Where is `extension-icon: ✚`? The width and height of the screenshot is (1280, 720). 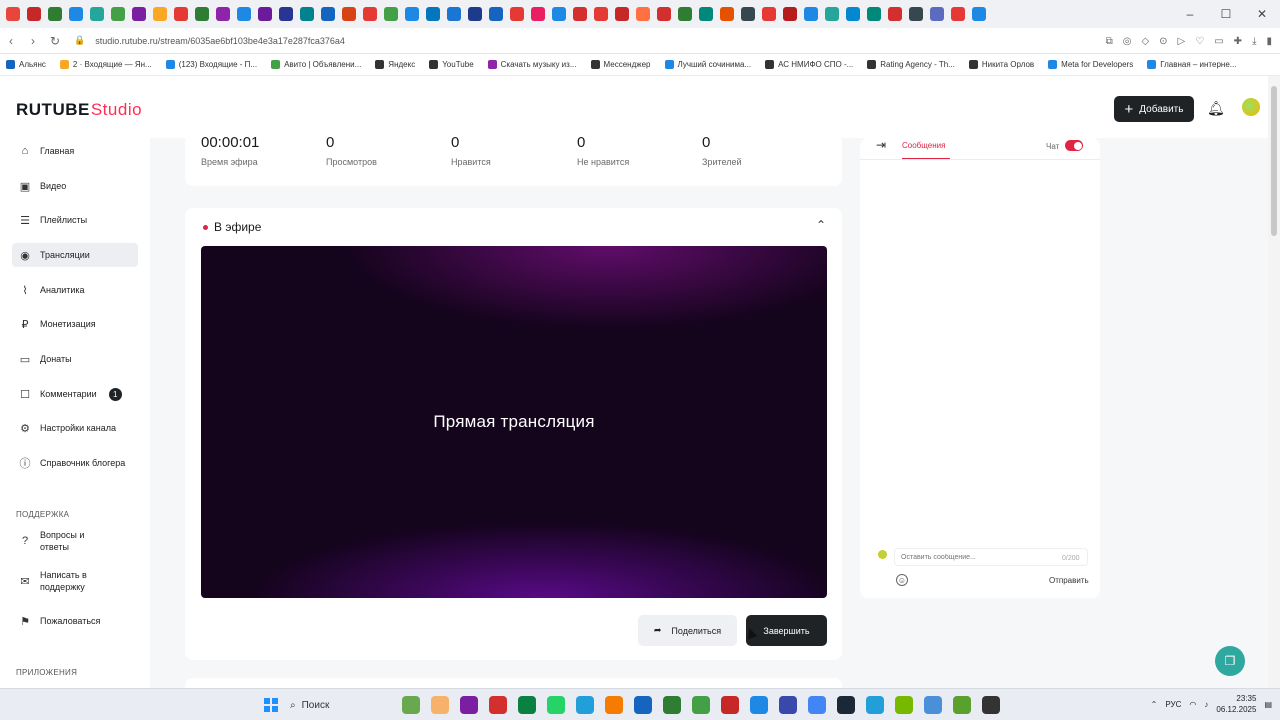 extension-icon: ✚ is located at coordinates (1238, 41).